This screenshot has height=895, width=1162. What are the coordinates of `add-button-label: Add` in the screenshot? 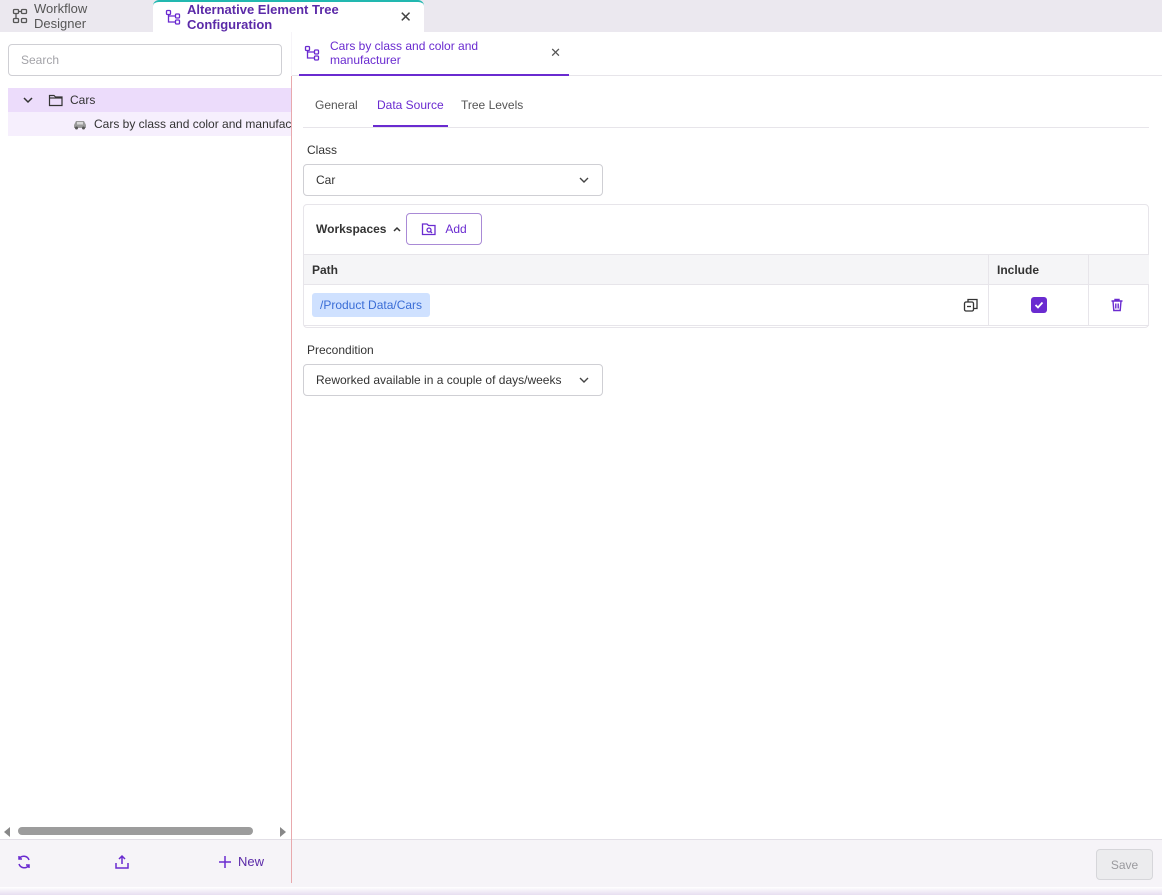 It's located at (456, 229).